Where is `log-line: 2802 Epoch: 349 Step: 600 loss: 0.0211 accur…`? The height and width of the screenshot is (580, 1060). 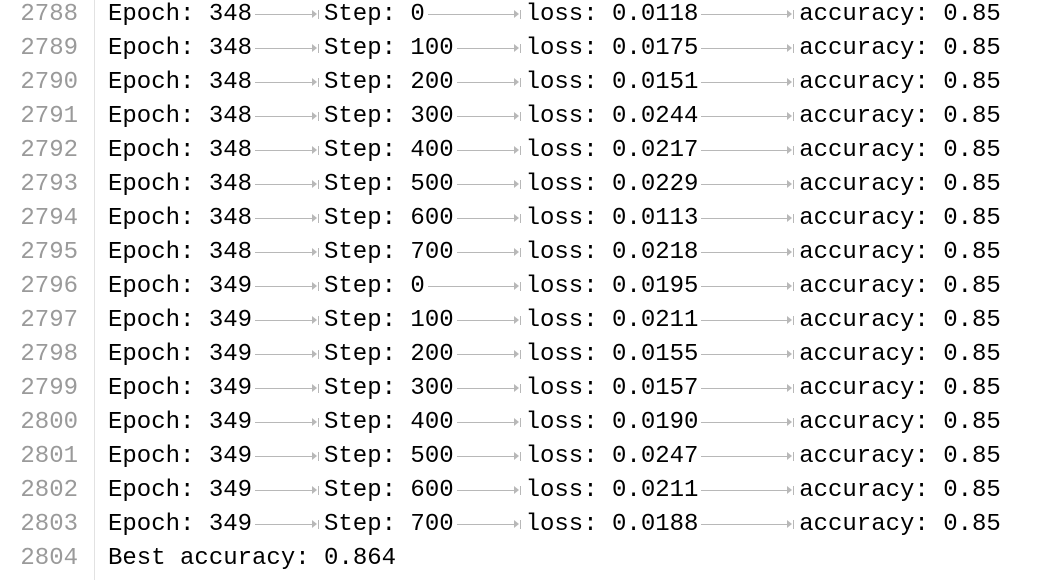
log-line: 2802 Epoch: 349 Step: 600 loss: 0.0211 accur… is located at coordinates (530, 493).